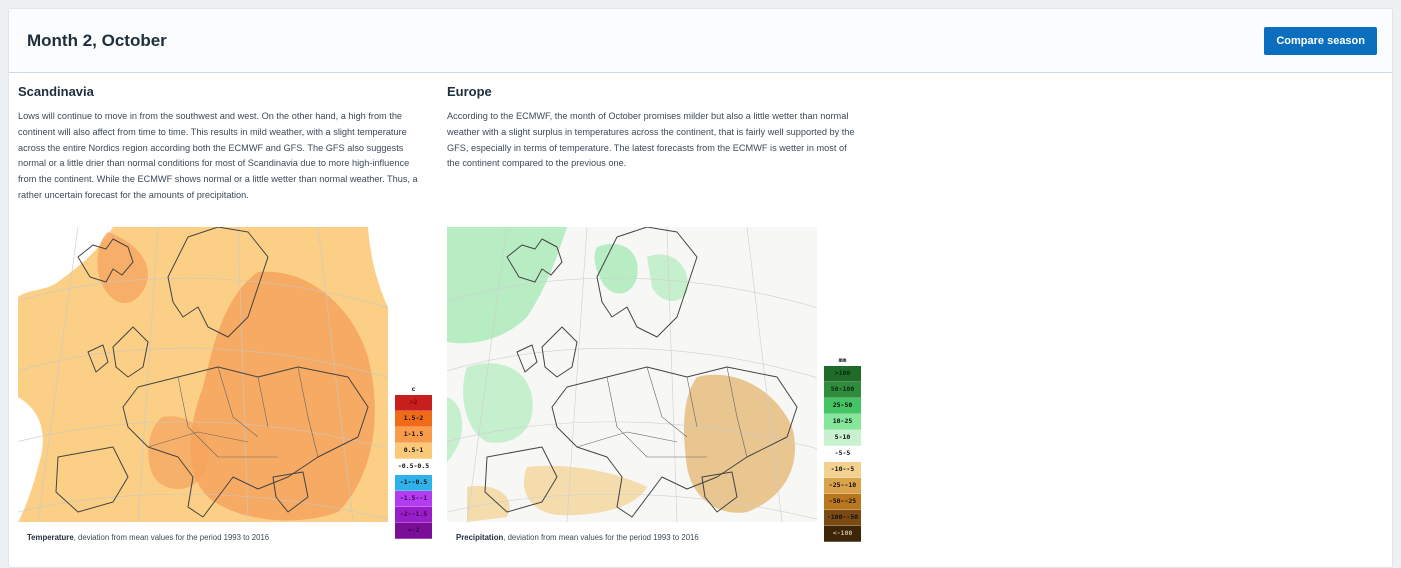 This screenshot has width=1401, height=568. I want to click on temperature-legend-swatch: -1.5--1, so click(413, 499).